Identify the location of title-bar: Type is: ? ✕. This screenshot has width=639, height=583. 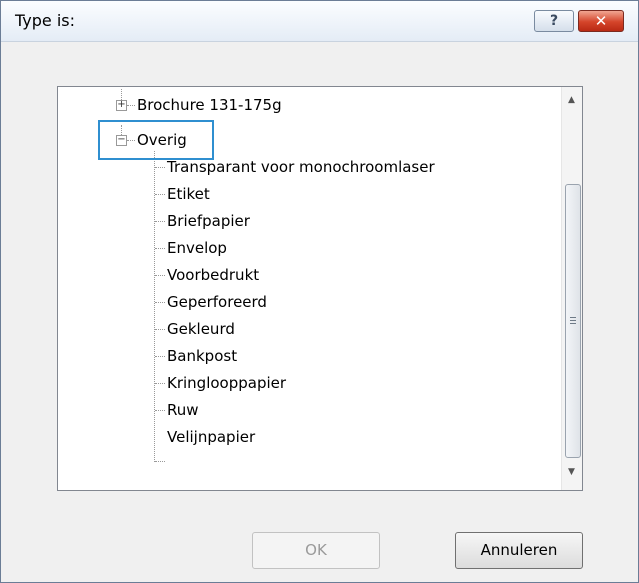
(319, 21).